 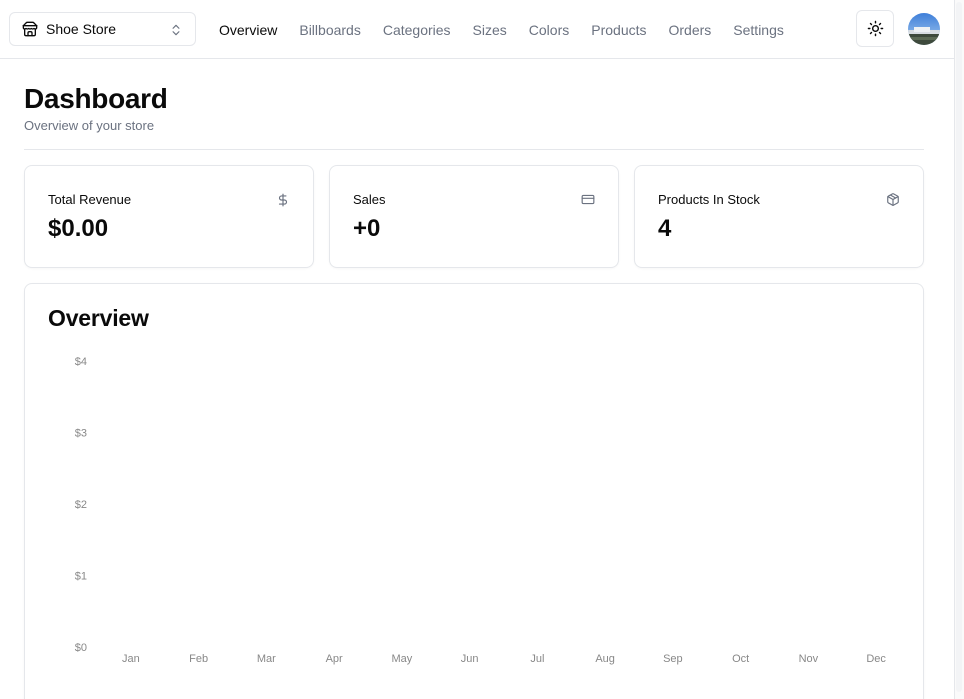 What do you see at coordinates (605, 659) in the screenshot?
I see `x-tick-label: Aug` at bounding box center [605, 659].